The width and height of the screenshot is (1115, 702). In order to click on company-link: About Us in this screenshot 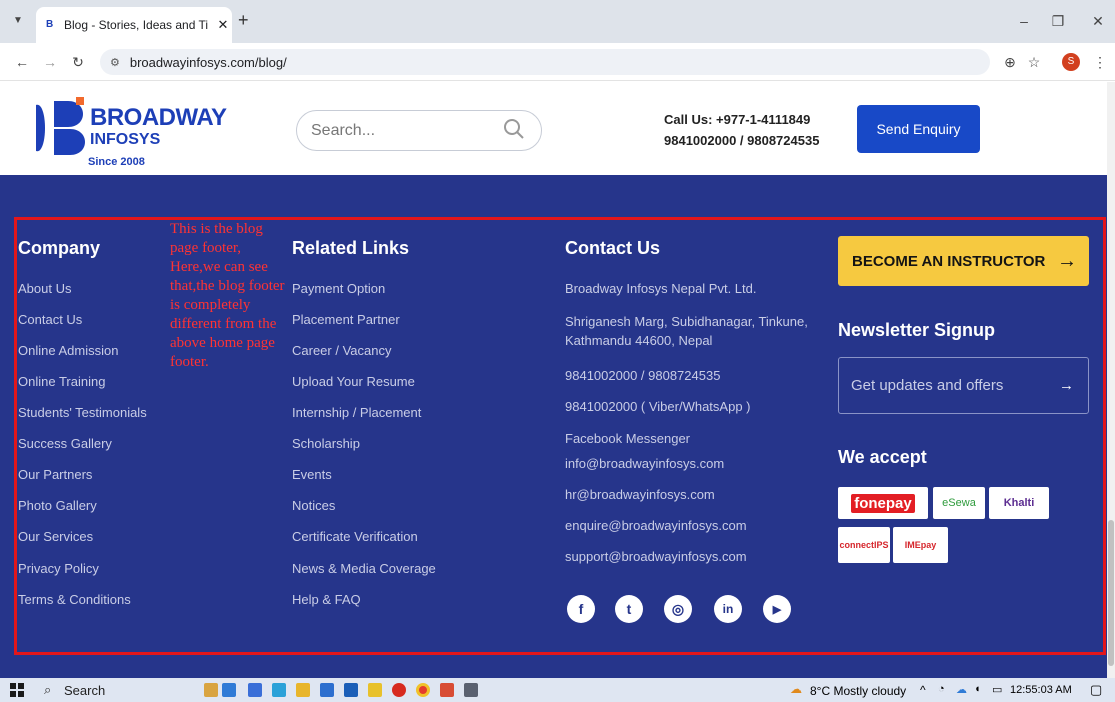, I will do `click(44, 289)`.